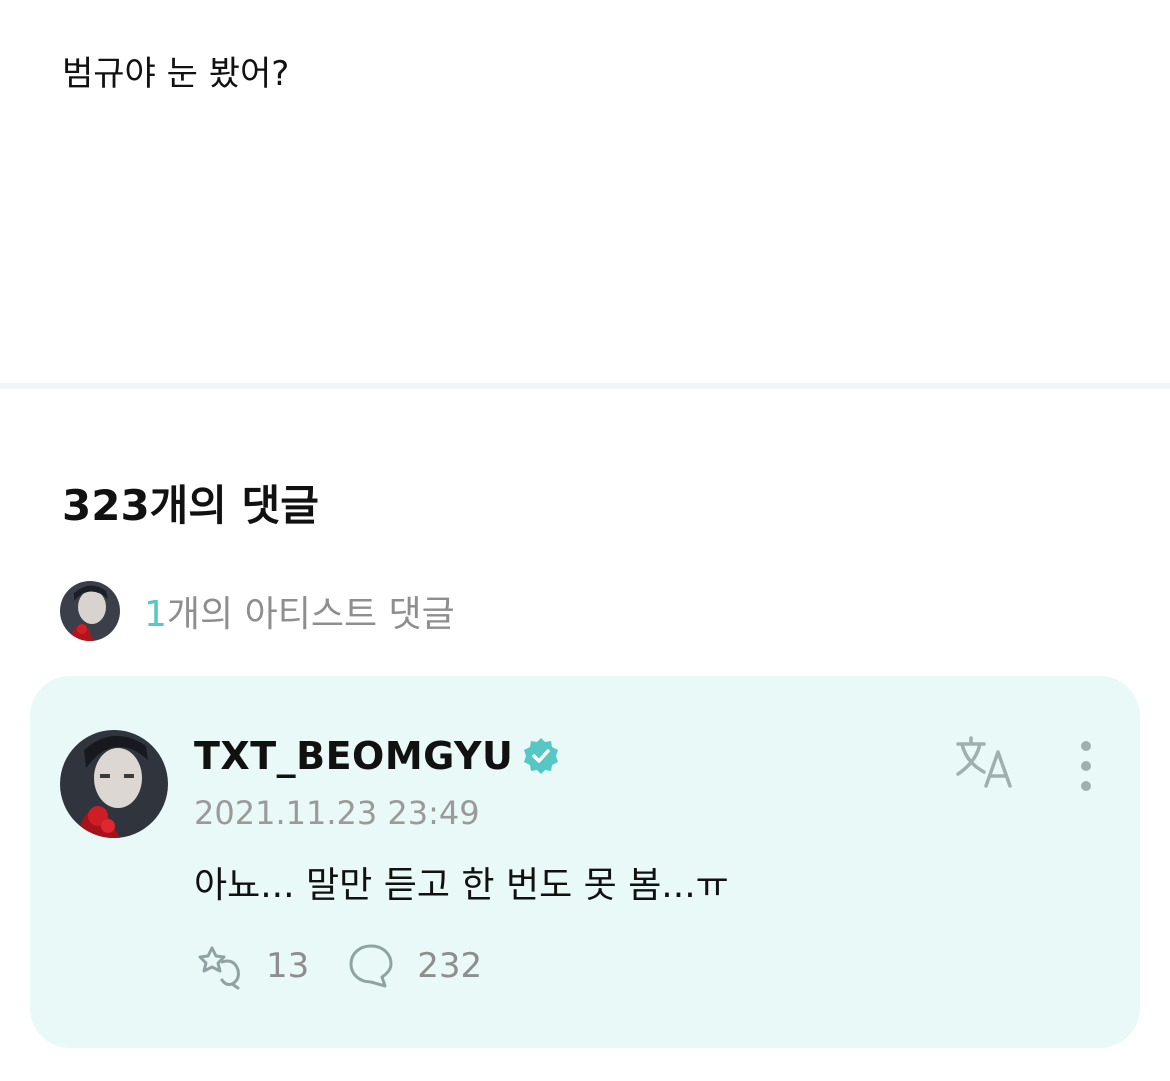  I want to click on comment-actions: 13 232, so click(356, 966).